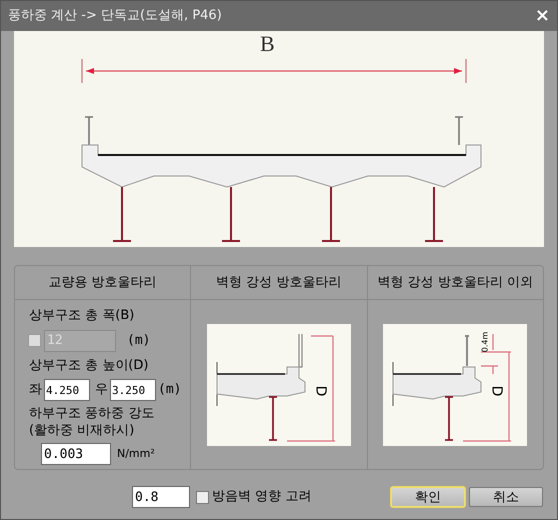 Image resolution: width=558 pixels, height=520 pixels. I want to click on checkbox-label: 방음벽 영향 고려, so click(262, 497).